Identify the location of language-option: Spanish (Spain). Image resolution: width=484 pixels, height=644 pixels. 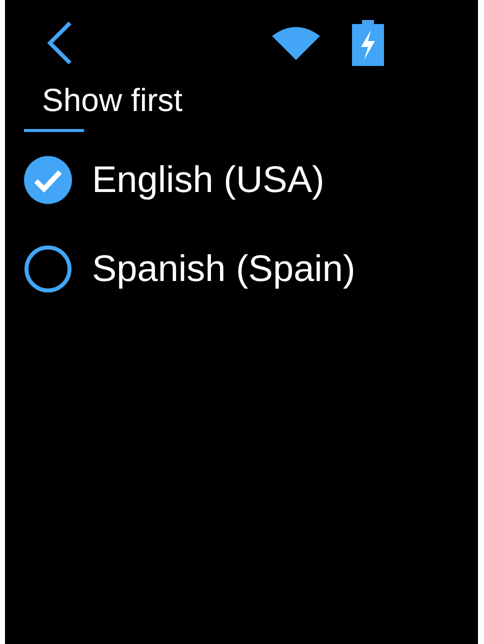
(190, 269).